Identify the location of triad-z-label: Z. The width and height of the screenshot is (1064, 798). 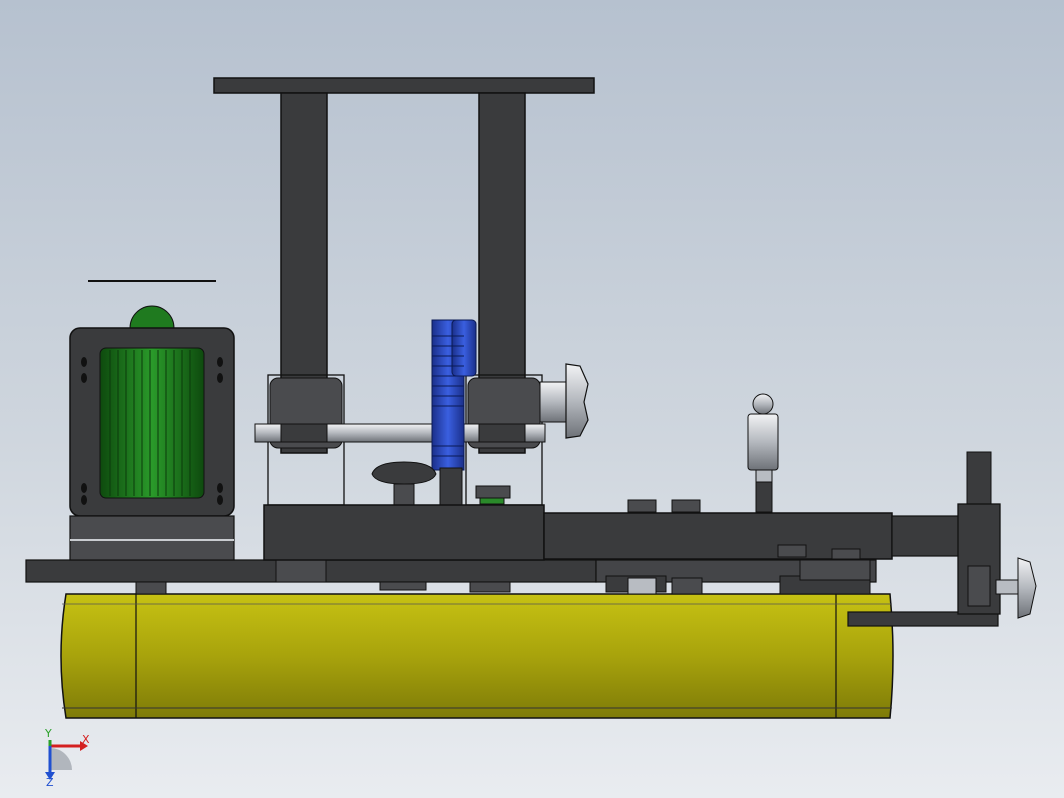
(50, 782).